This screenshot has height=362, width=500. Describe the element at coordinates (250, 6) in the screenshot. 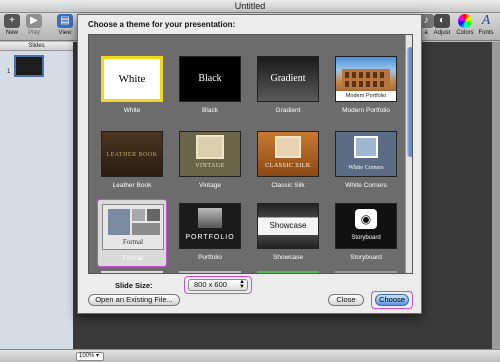

I see `window-title: Untitled` at that location.